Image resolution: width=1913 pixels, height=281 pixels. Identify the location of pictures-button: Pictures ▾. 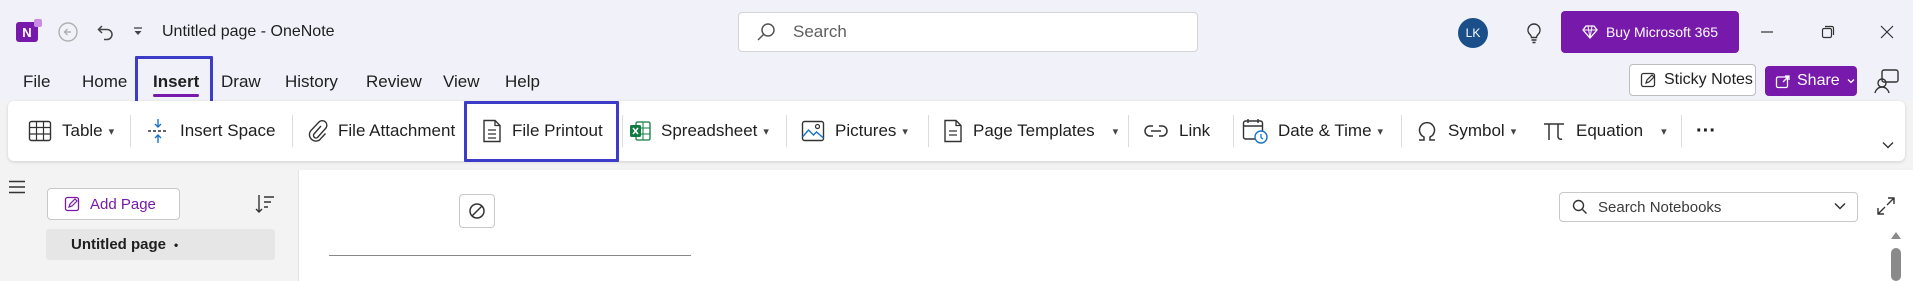
(854, 131).